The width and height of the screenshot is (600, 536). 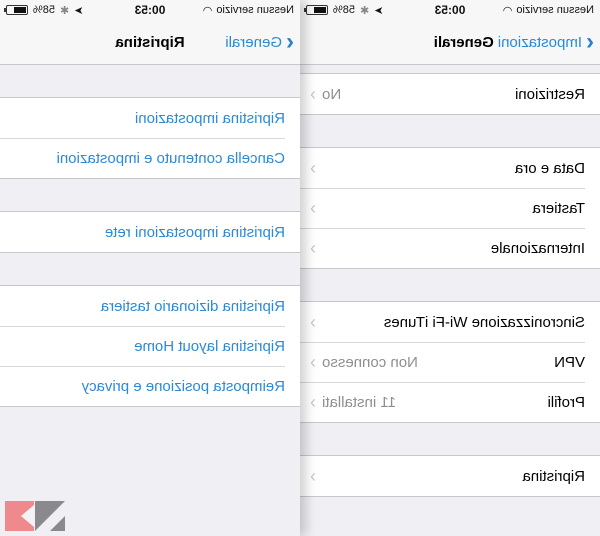 What do you see at coordinates (209, 346) in the screenshot?
I see `row-label: Ripristina layout Home` at bounding box center [209, 346].